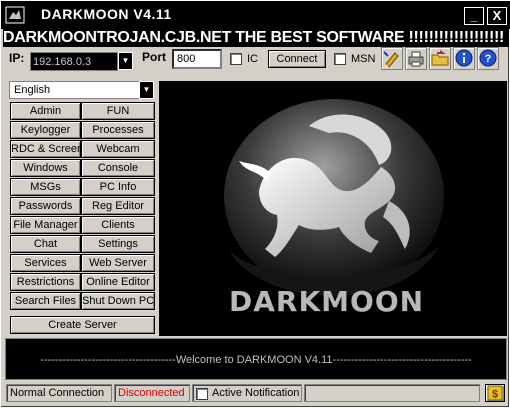 The image size is (510, 408). I want to click on dollar-button: $, so click(495, 393).